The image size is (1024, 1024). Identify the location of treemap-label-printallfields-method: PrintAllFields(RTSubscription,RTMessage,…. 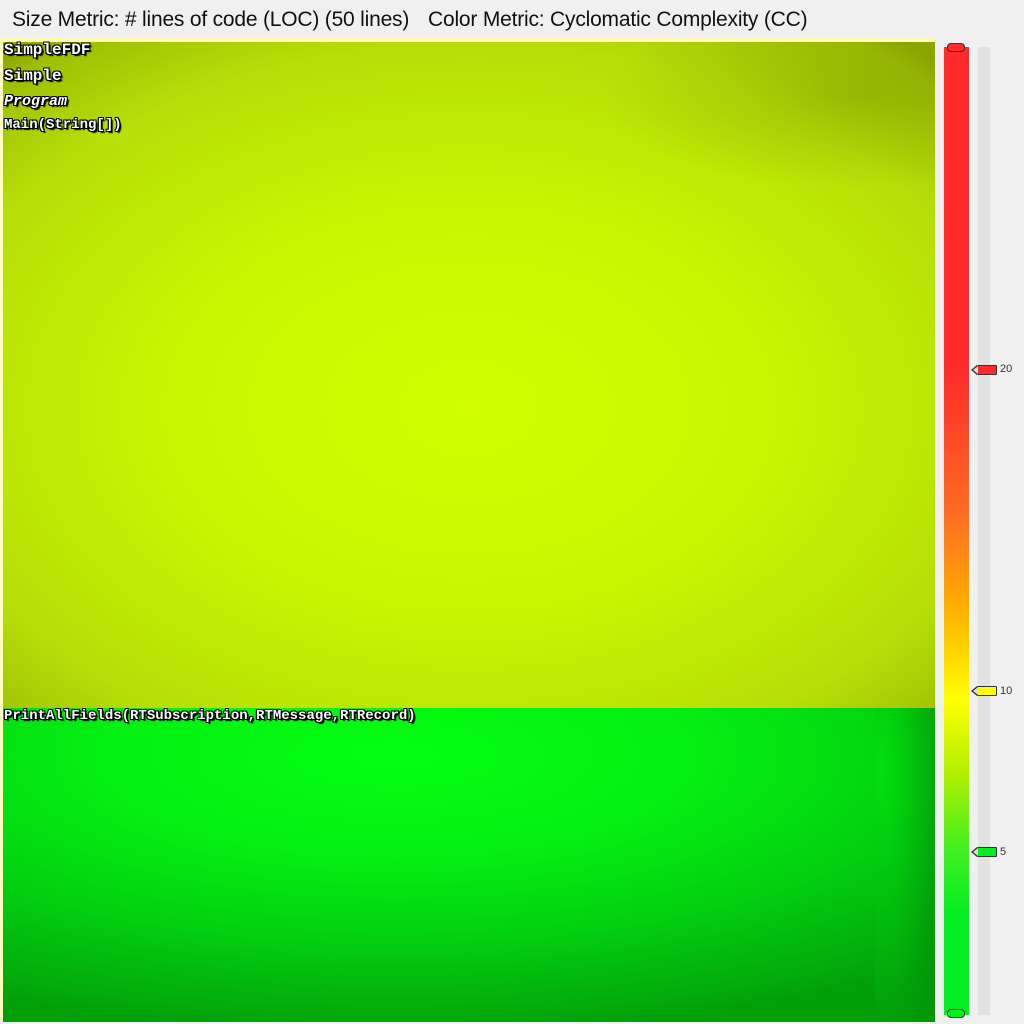
(210, 716).